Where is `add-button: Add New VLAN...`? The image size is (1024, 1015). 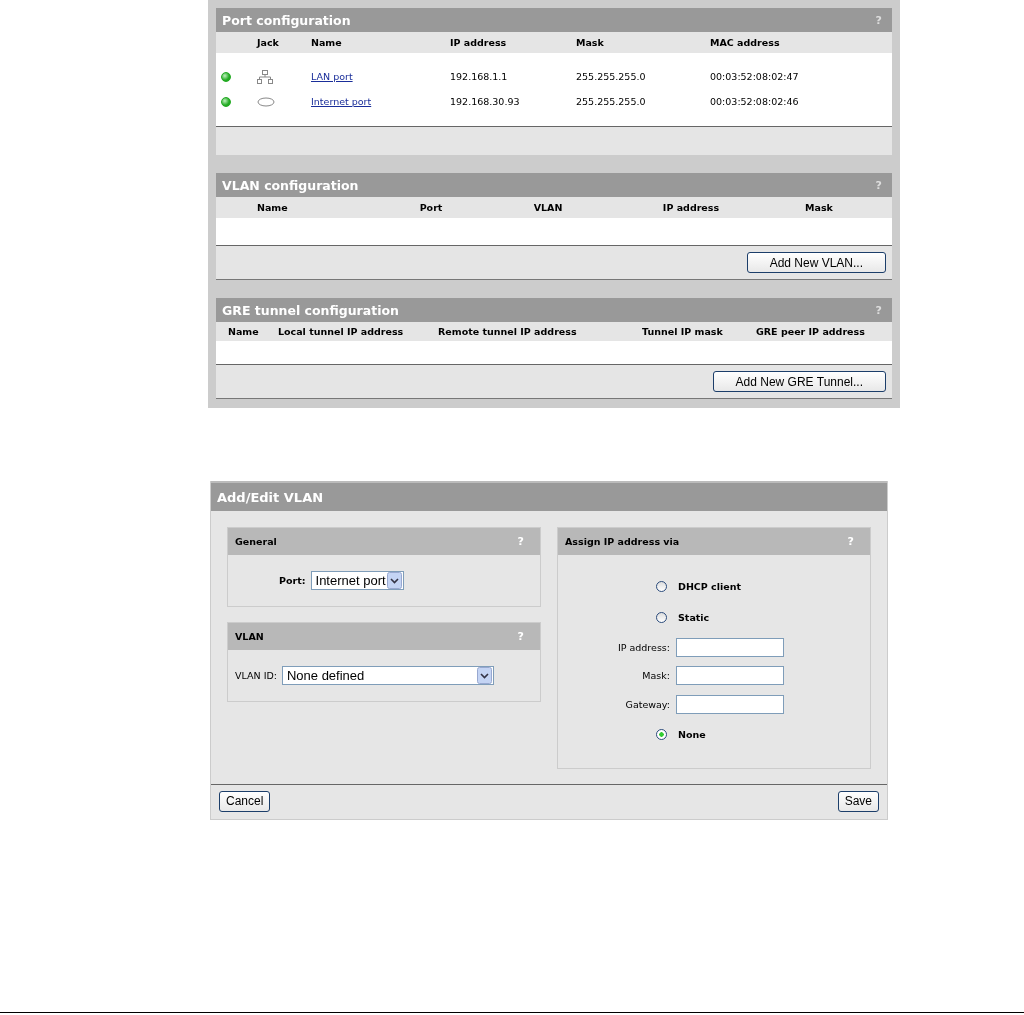 add-button: Add New VLAN... is located at coordinates (816, 262).